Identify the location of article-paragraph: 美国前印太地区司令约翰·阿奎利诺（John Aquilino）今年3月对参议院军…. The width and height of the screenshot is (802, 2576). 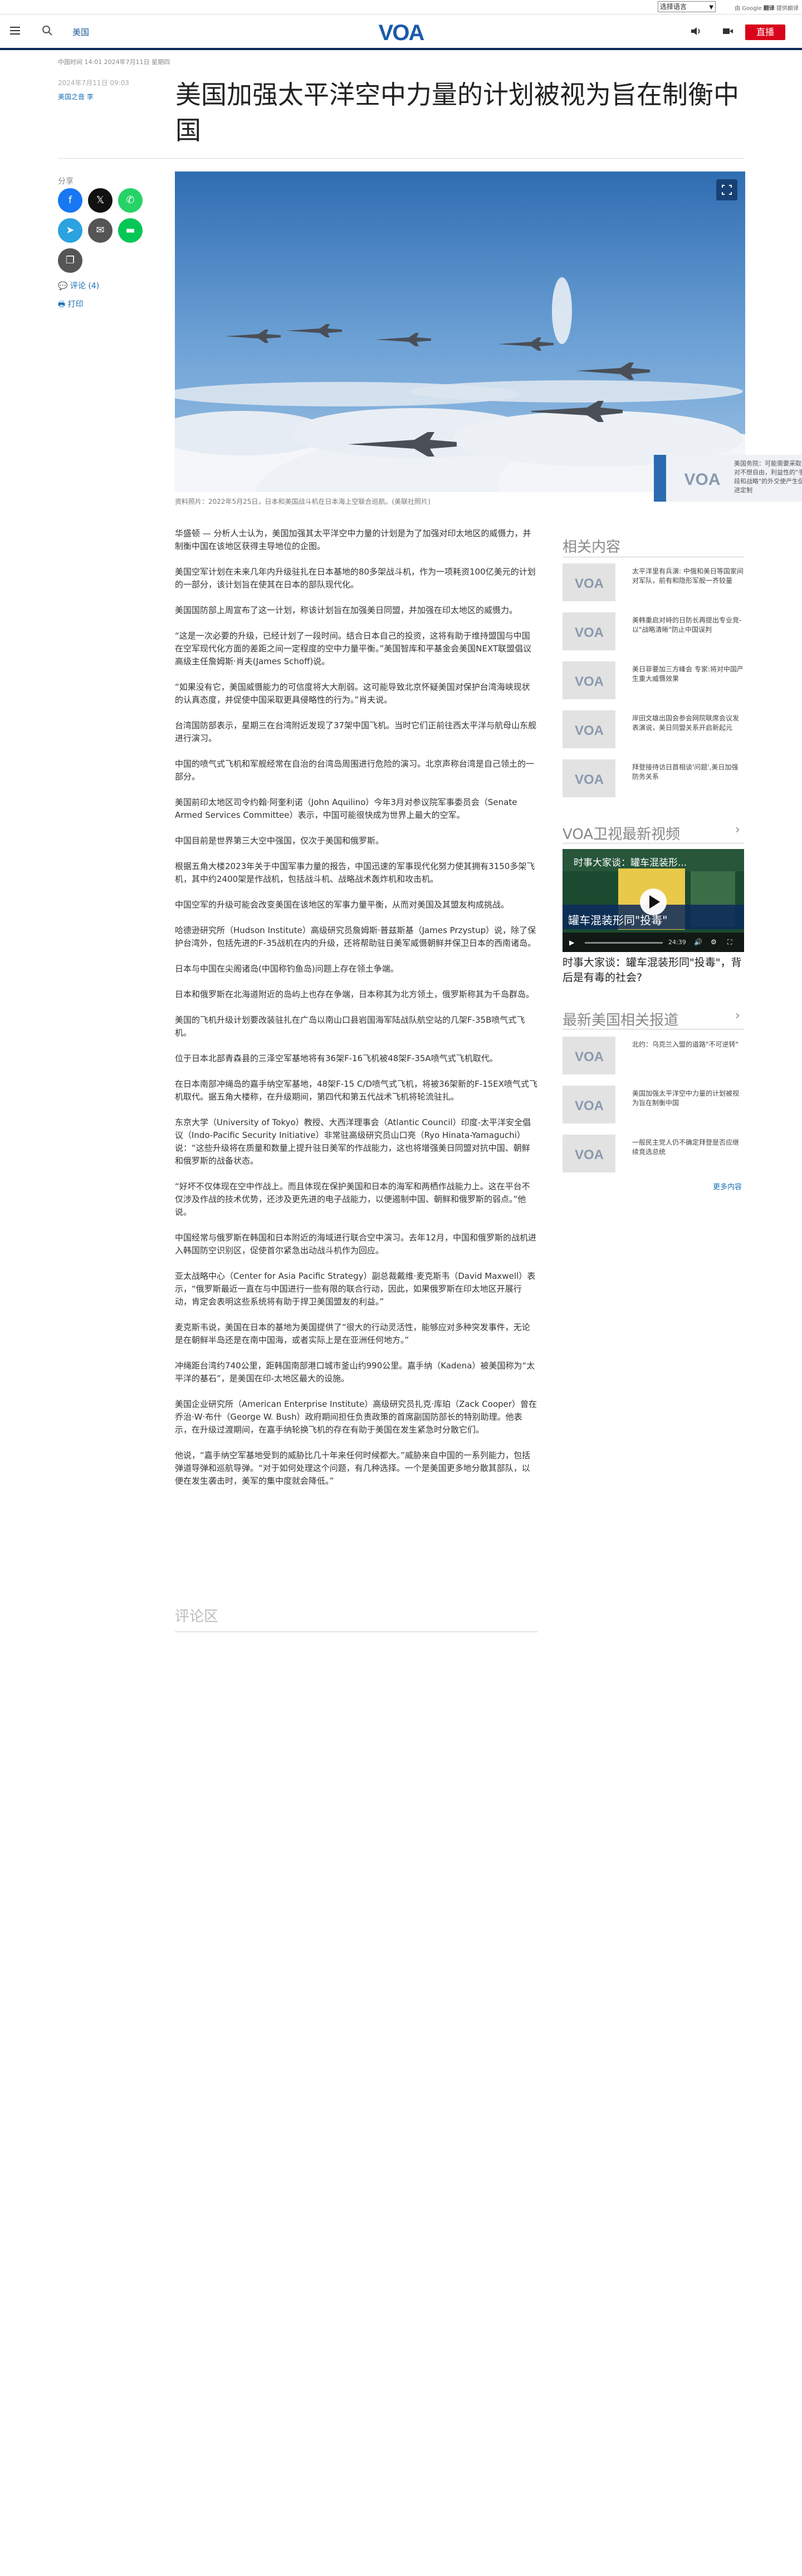
(346, 808).